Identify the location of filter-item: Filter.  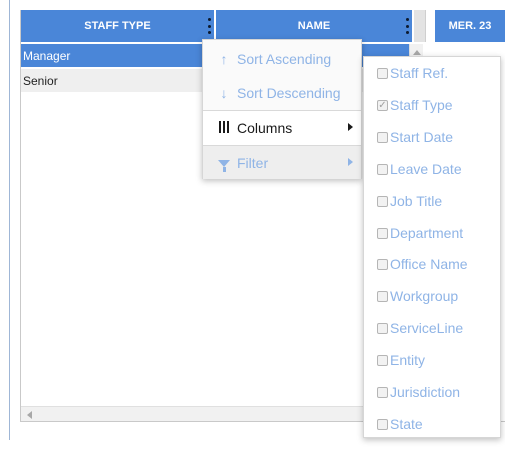
(282, 162).